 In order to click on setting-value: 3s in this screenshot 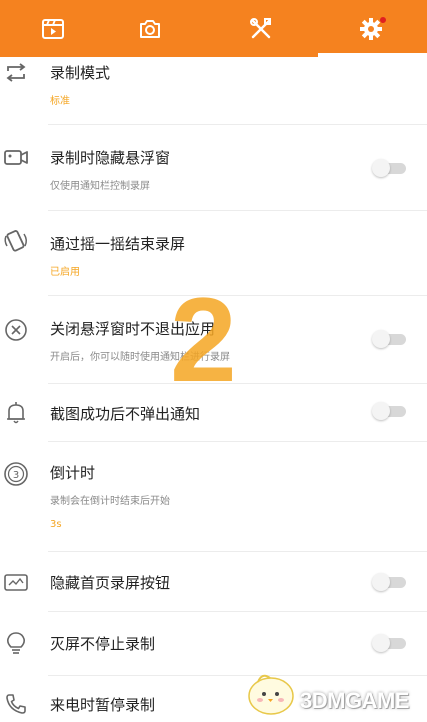, I will do `click(56, 524)`.